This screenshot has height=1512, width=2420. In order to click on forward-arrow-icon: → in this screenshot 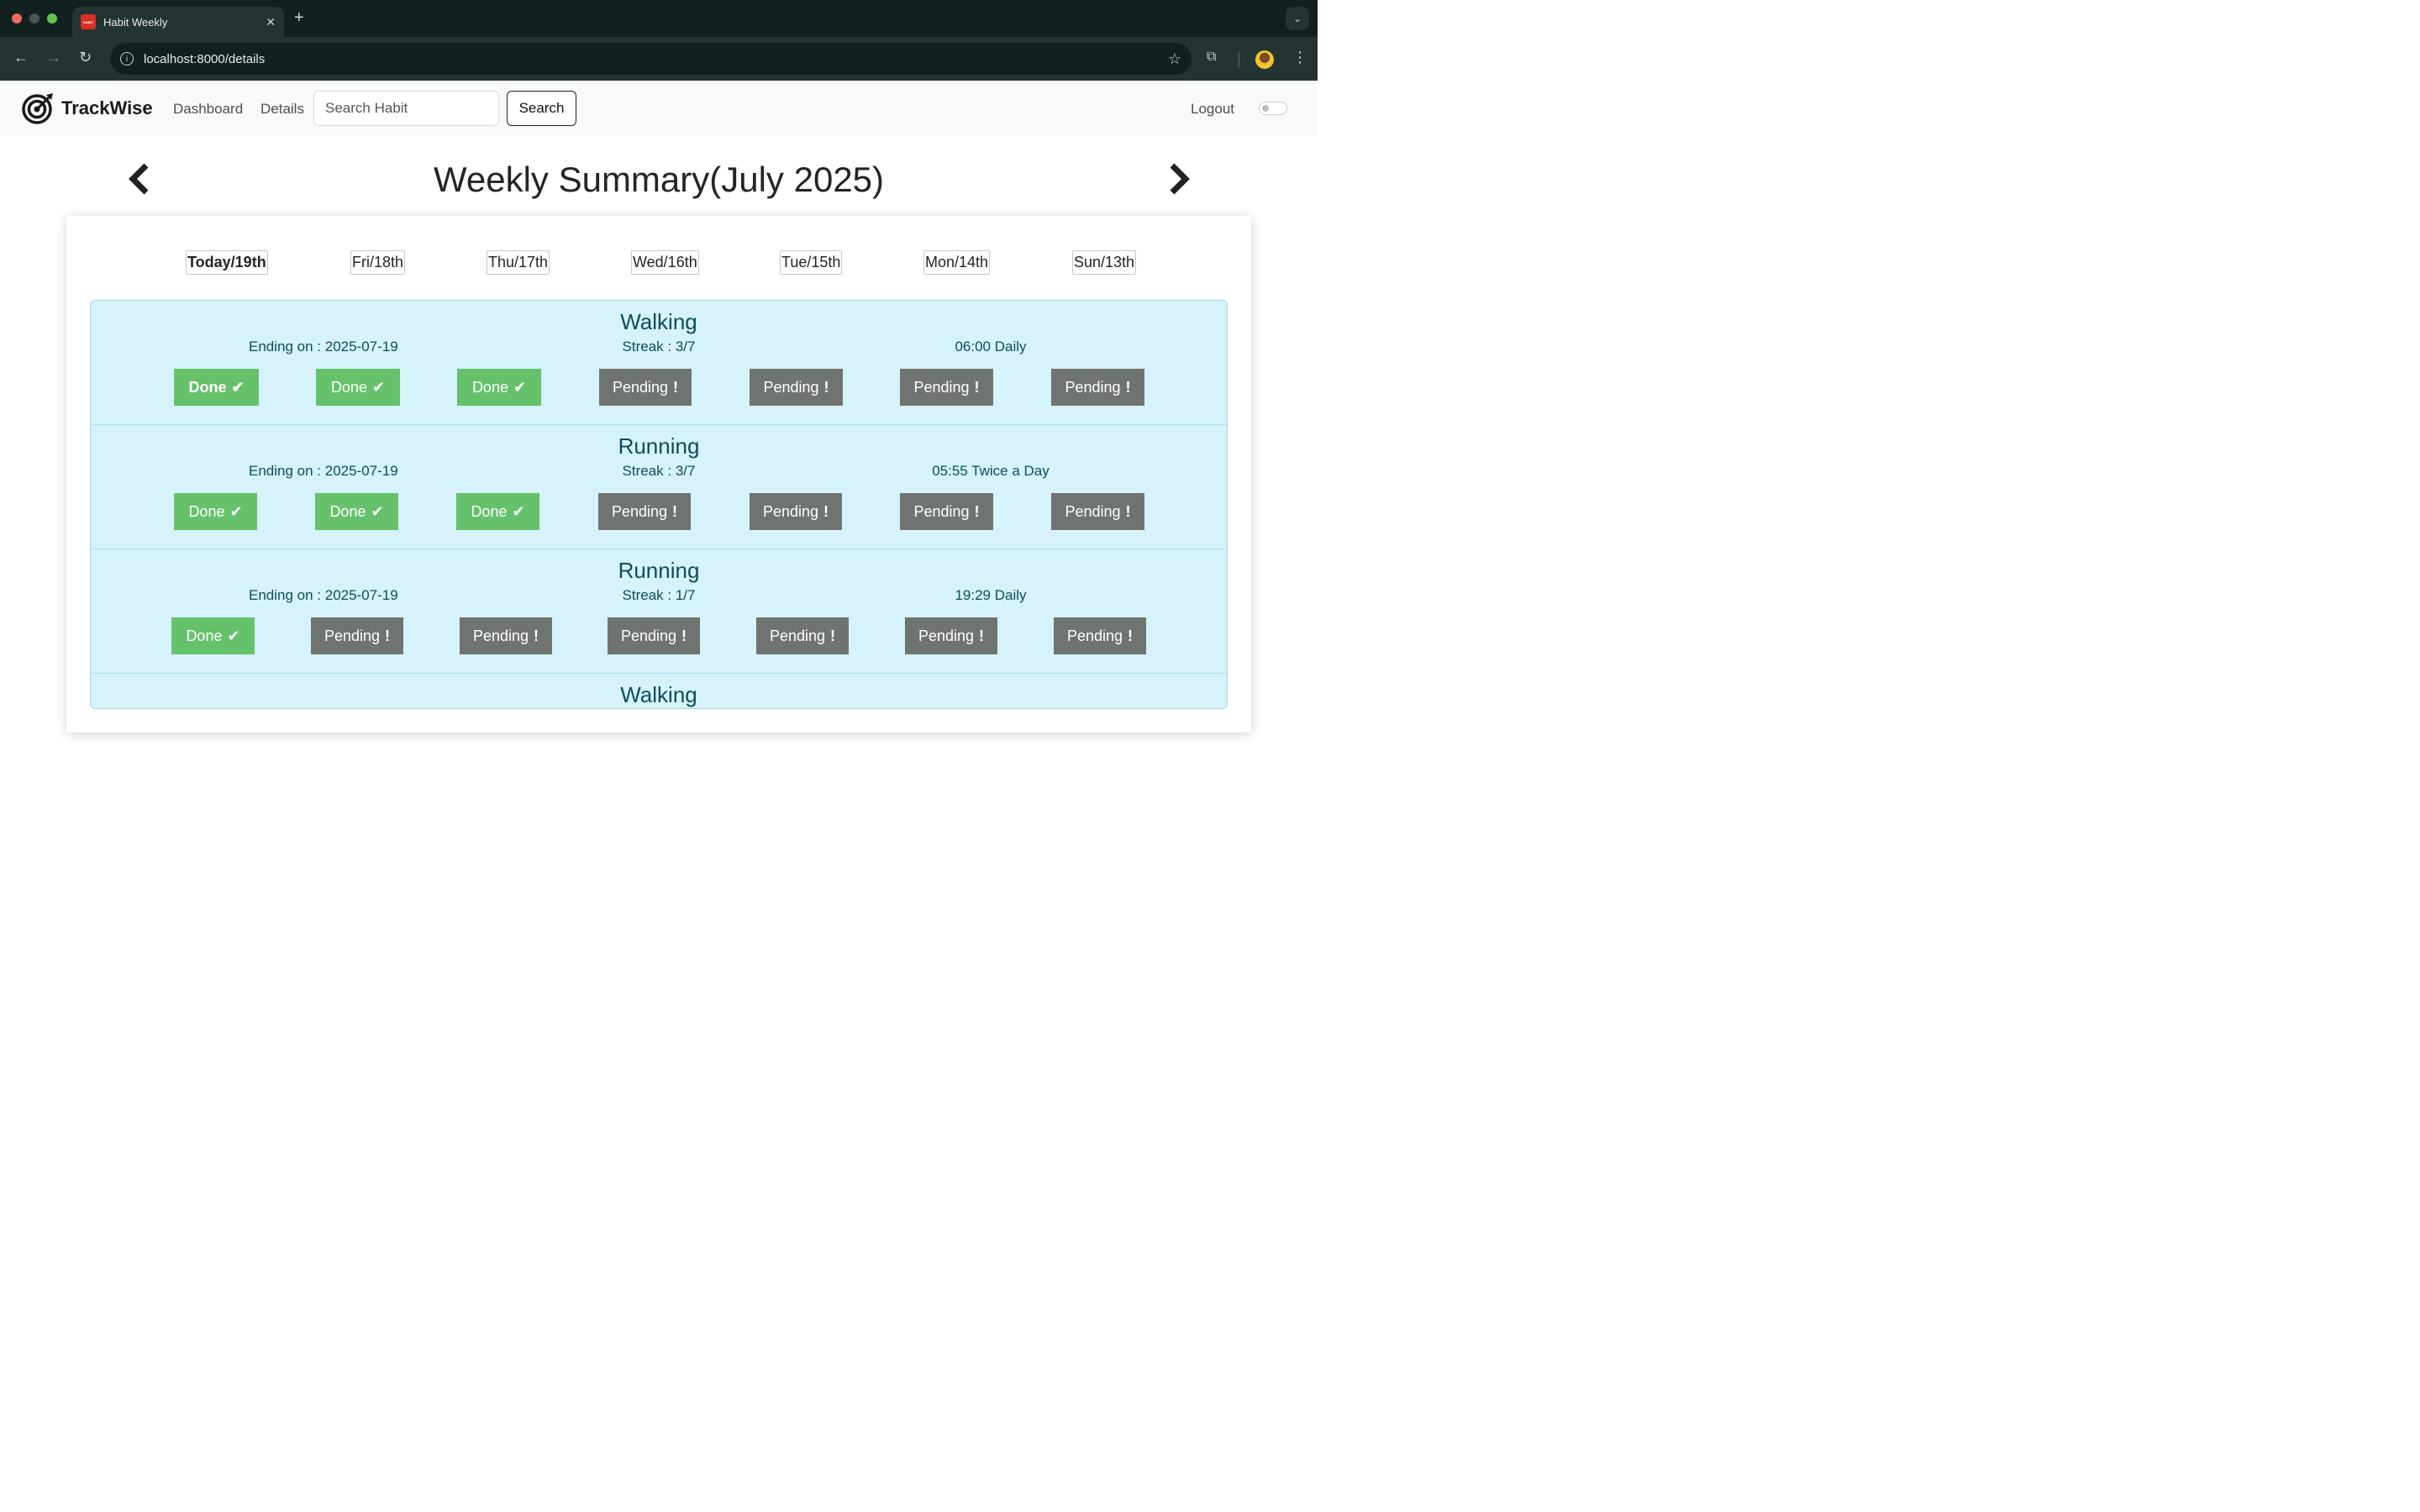, I will do `click(53, 57)`.